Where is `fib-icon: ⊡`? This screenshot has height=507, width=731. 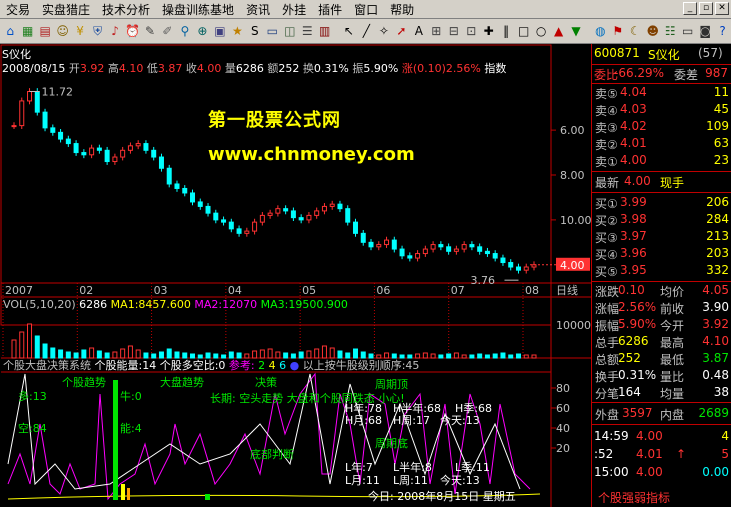
fib-icon: ⊡ is located at coordinates (471, 31).